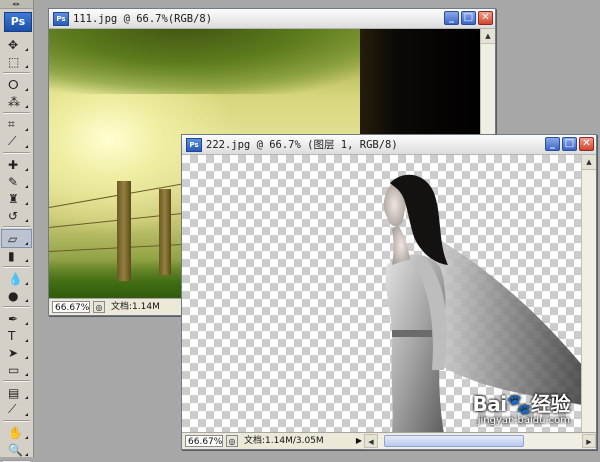 This screenshot has width=600, height=462. What do you see at coordinates (16, 238) in the screenshot?
I see `eraser-tool-icon: ▱` at bounding box center [16, 238].